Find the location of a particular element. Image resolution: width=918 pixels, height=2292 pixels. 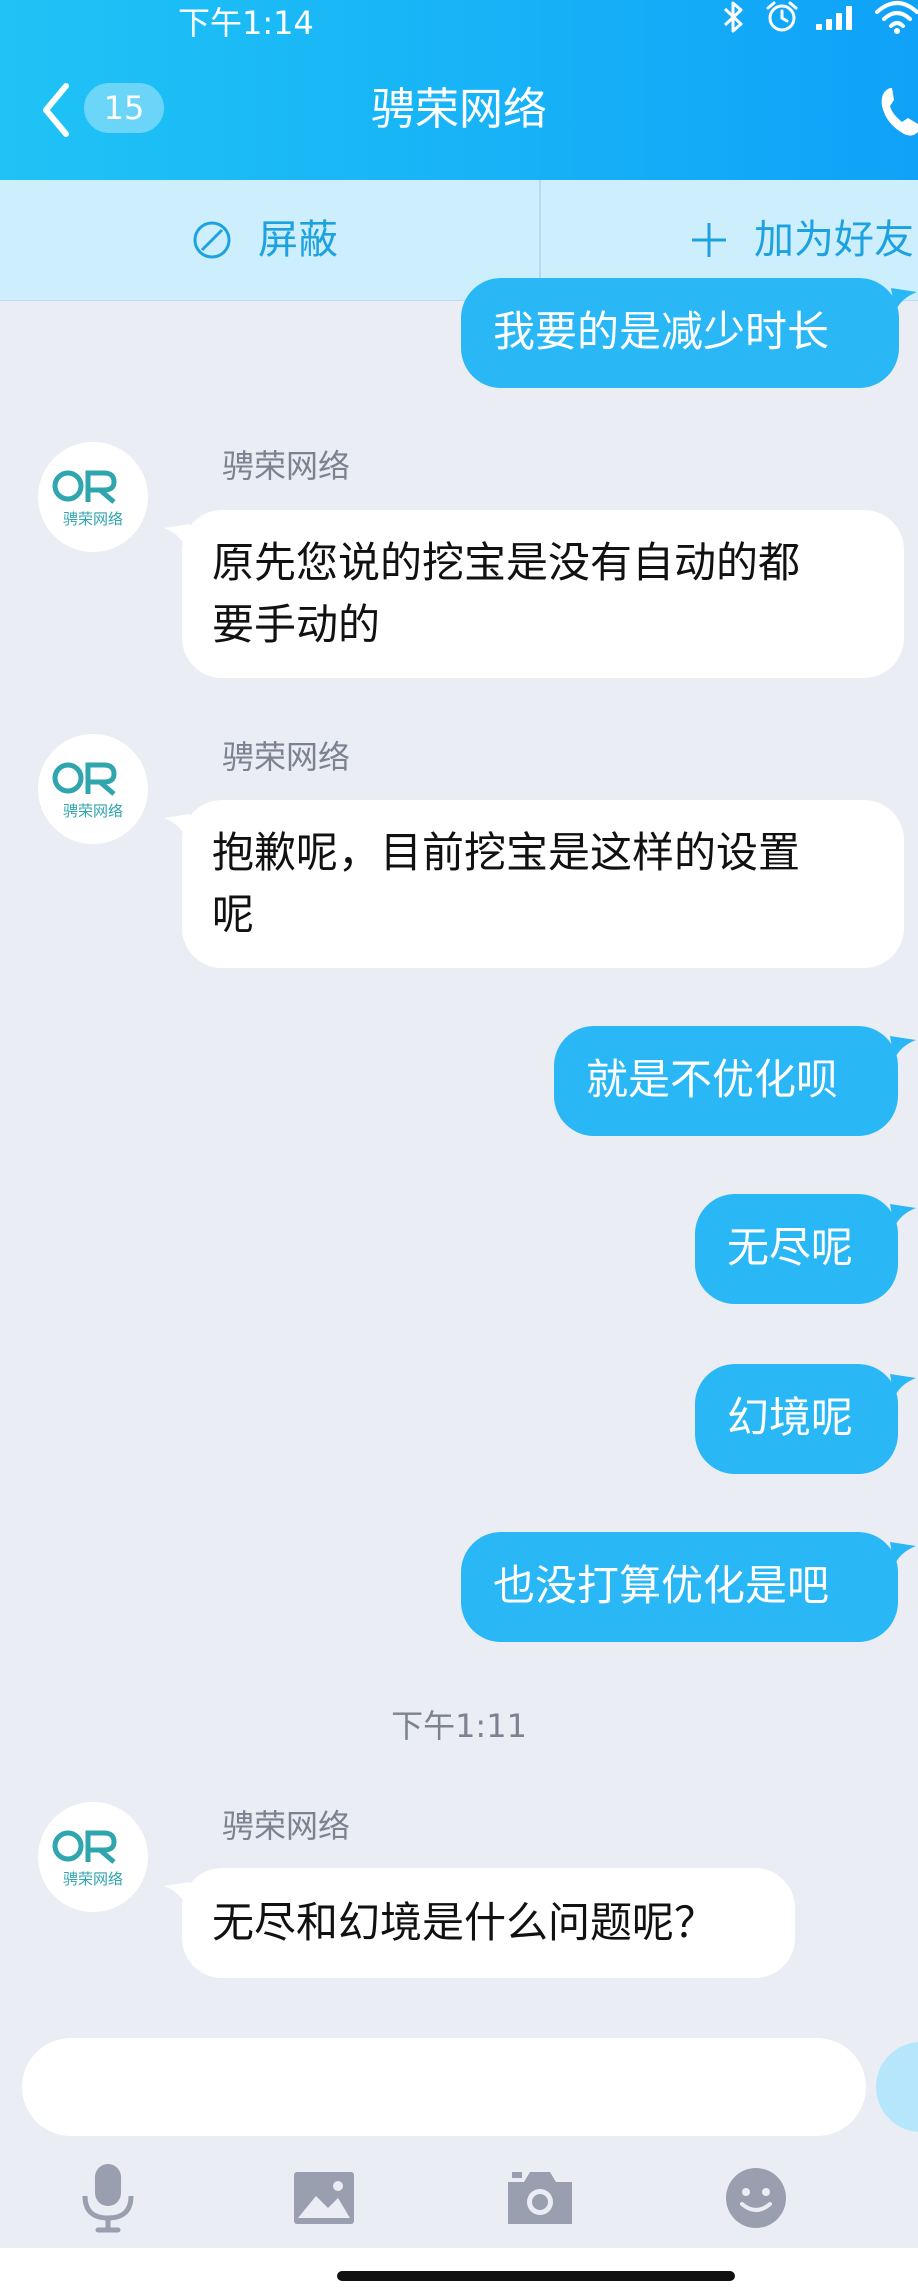

chat-title: 骋荣网络 is located at coordinates (459, 109).